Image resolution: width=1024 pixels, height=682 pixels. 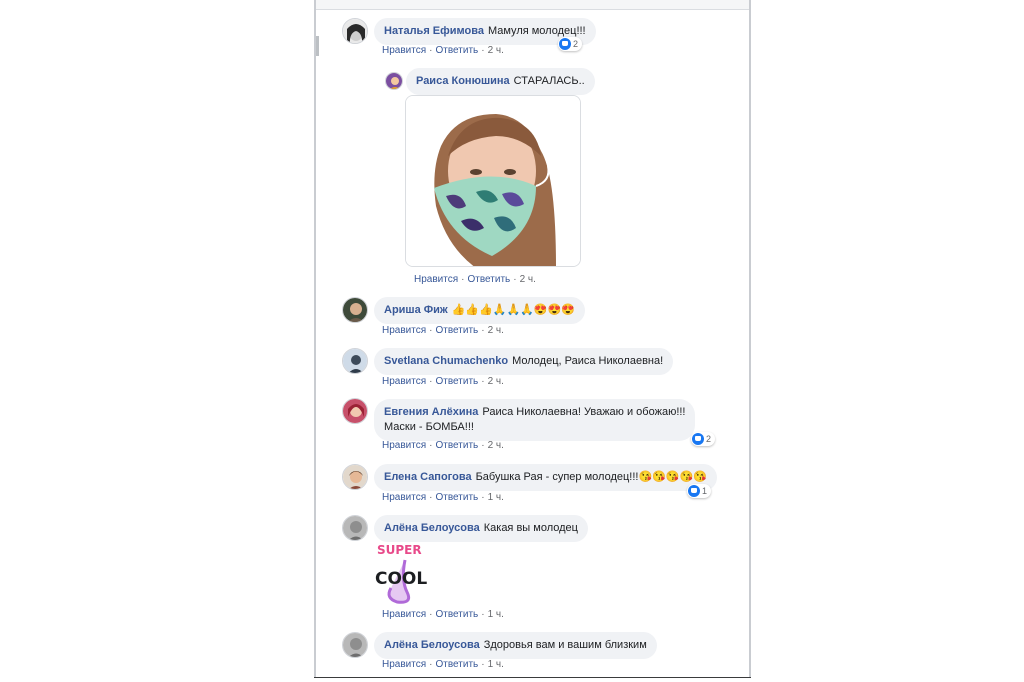 What do you see at coordinates (584, 412) in the screenshot?
I see `comment-text: Раиса Николаевна! Уважаю и обожаю!!!` at bounding box center [584, 412].